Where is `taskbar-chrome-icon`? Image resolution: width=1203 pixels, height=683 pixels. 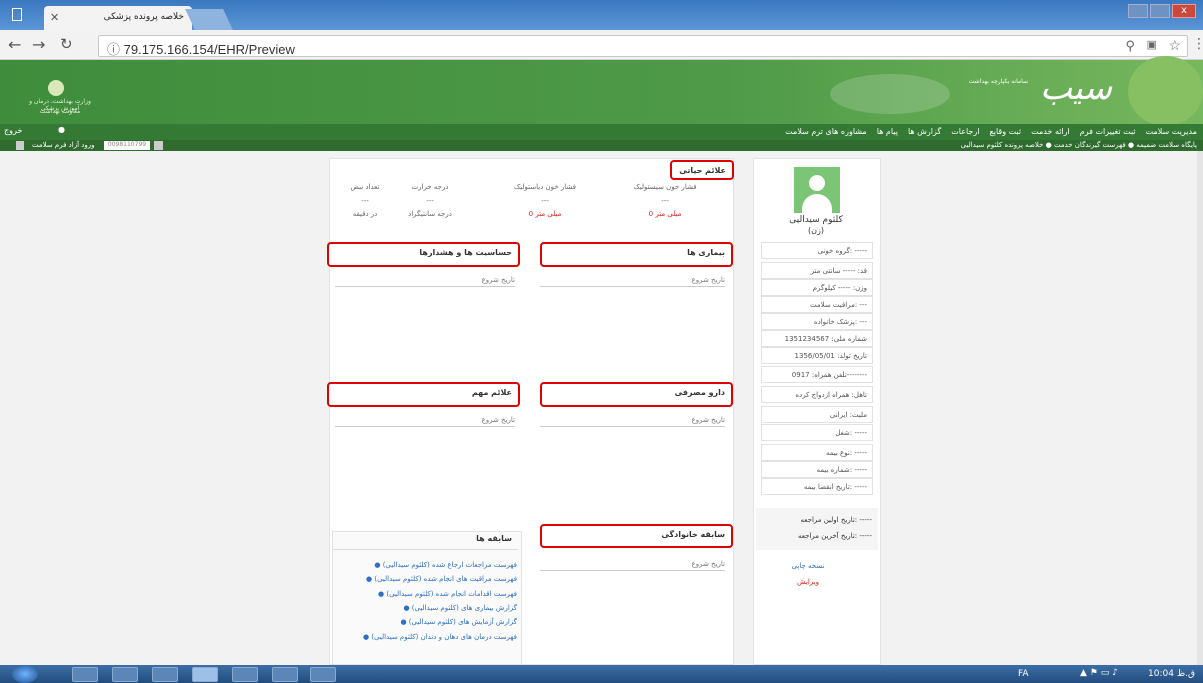 taskbar-chrome-icon is located at coordinates (205, 674).